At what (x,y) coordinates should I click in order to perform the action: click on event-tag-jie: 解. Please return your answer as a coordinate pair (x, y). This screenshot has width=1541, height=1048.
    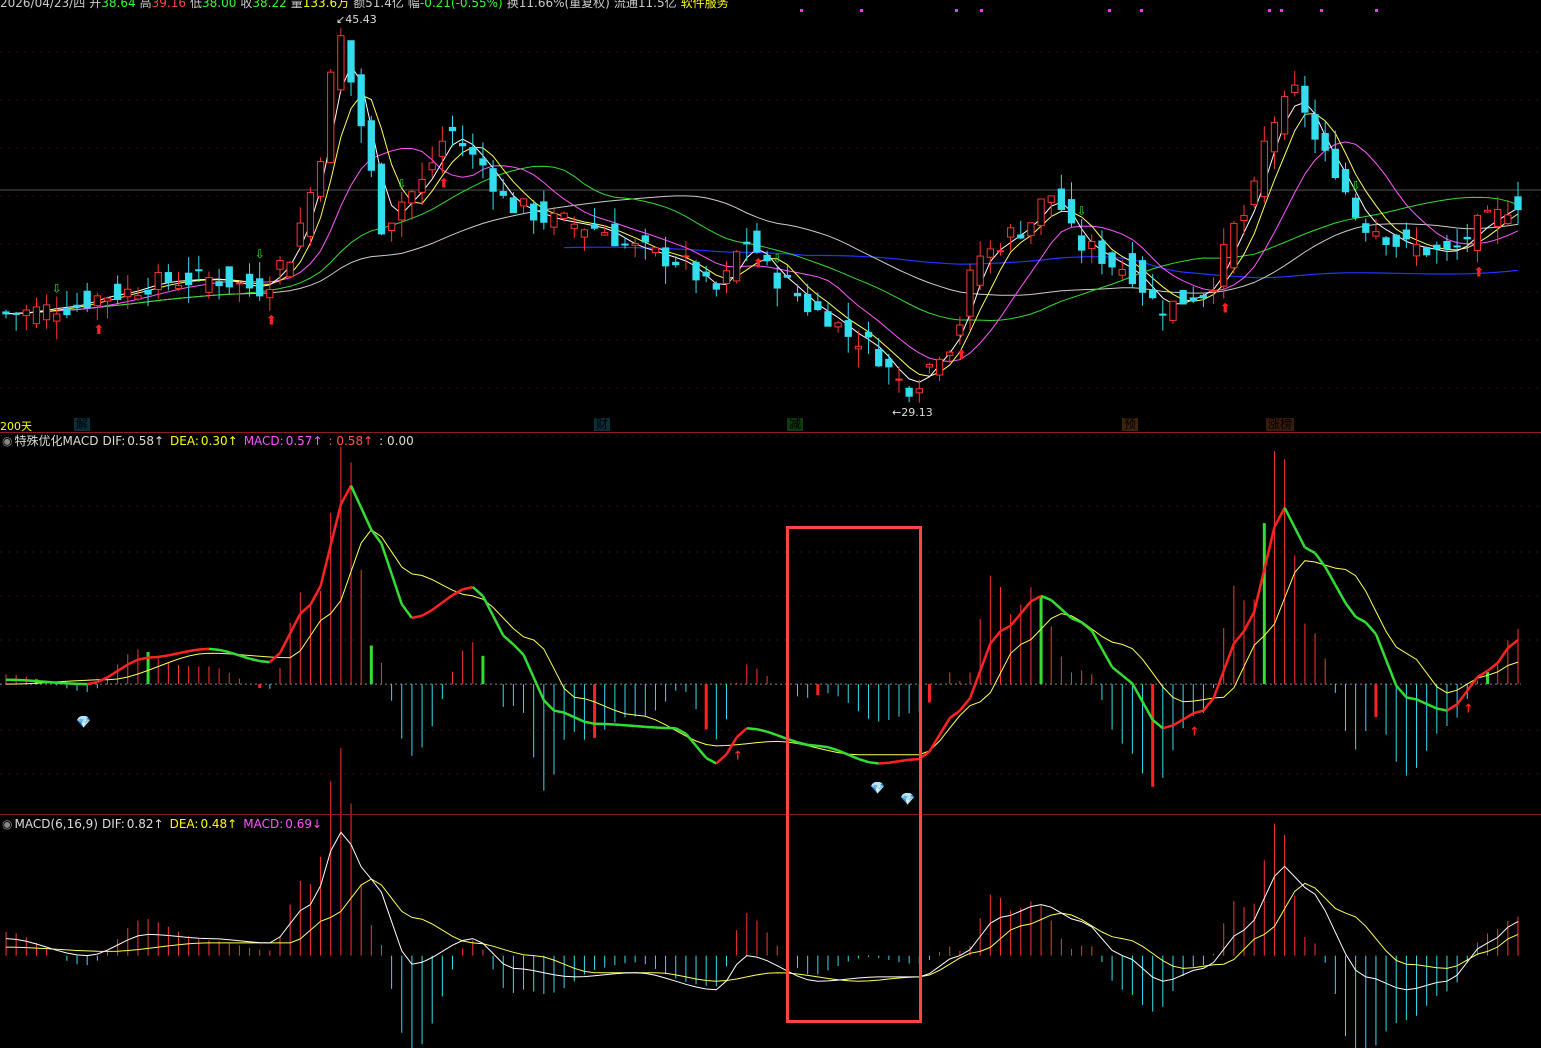
    Looking at the image, I should click on (82, 424).